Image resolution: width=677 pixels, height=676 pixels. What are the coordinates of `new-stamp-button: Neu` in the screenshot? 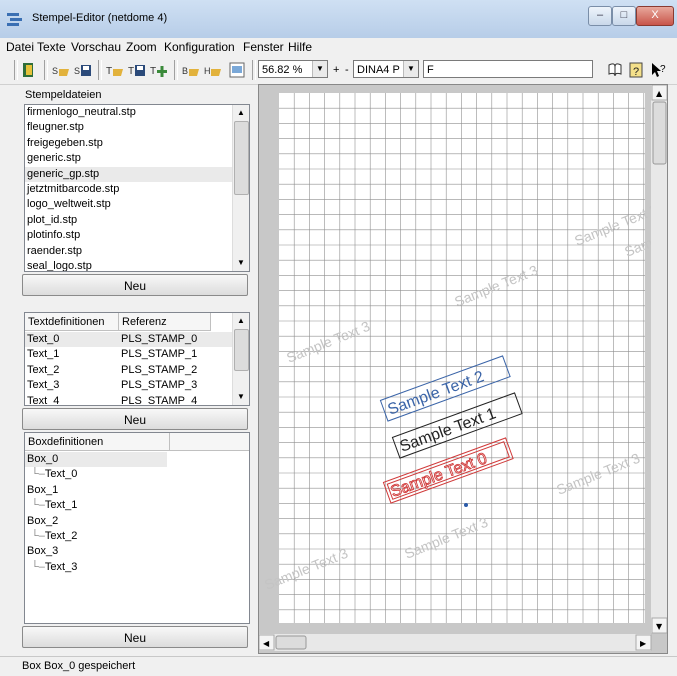 It's located at (135, 285).